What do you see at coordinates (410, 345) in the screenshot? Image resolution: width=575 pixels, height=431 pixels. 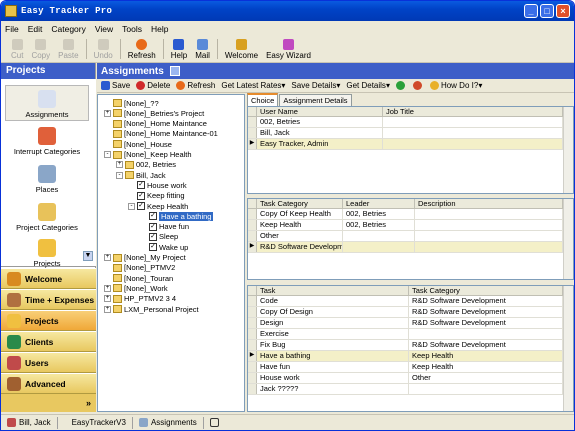 I see `table-row: Fix Bug R&D Software Development` at bounding box center [410, 345].